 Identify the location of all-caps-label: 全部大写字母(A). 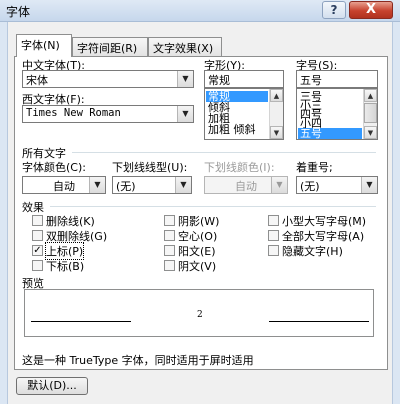
(323, 236).